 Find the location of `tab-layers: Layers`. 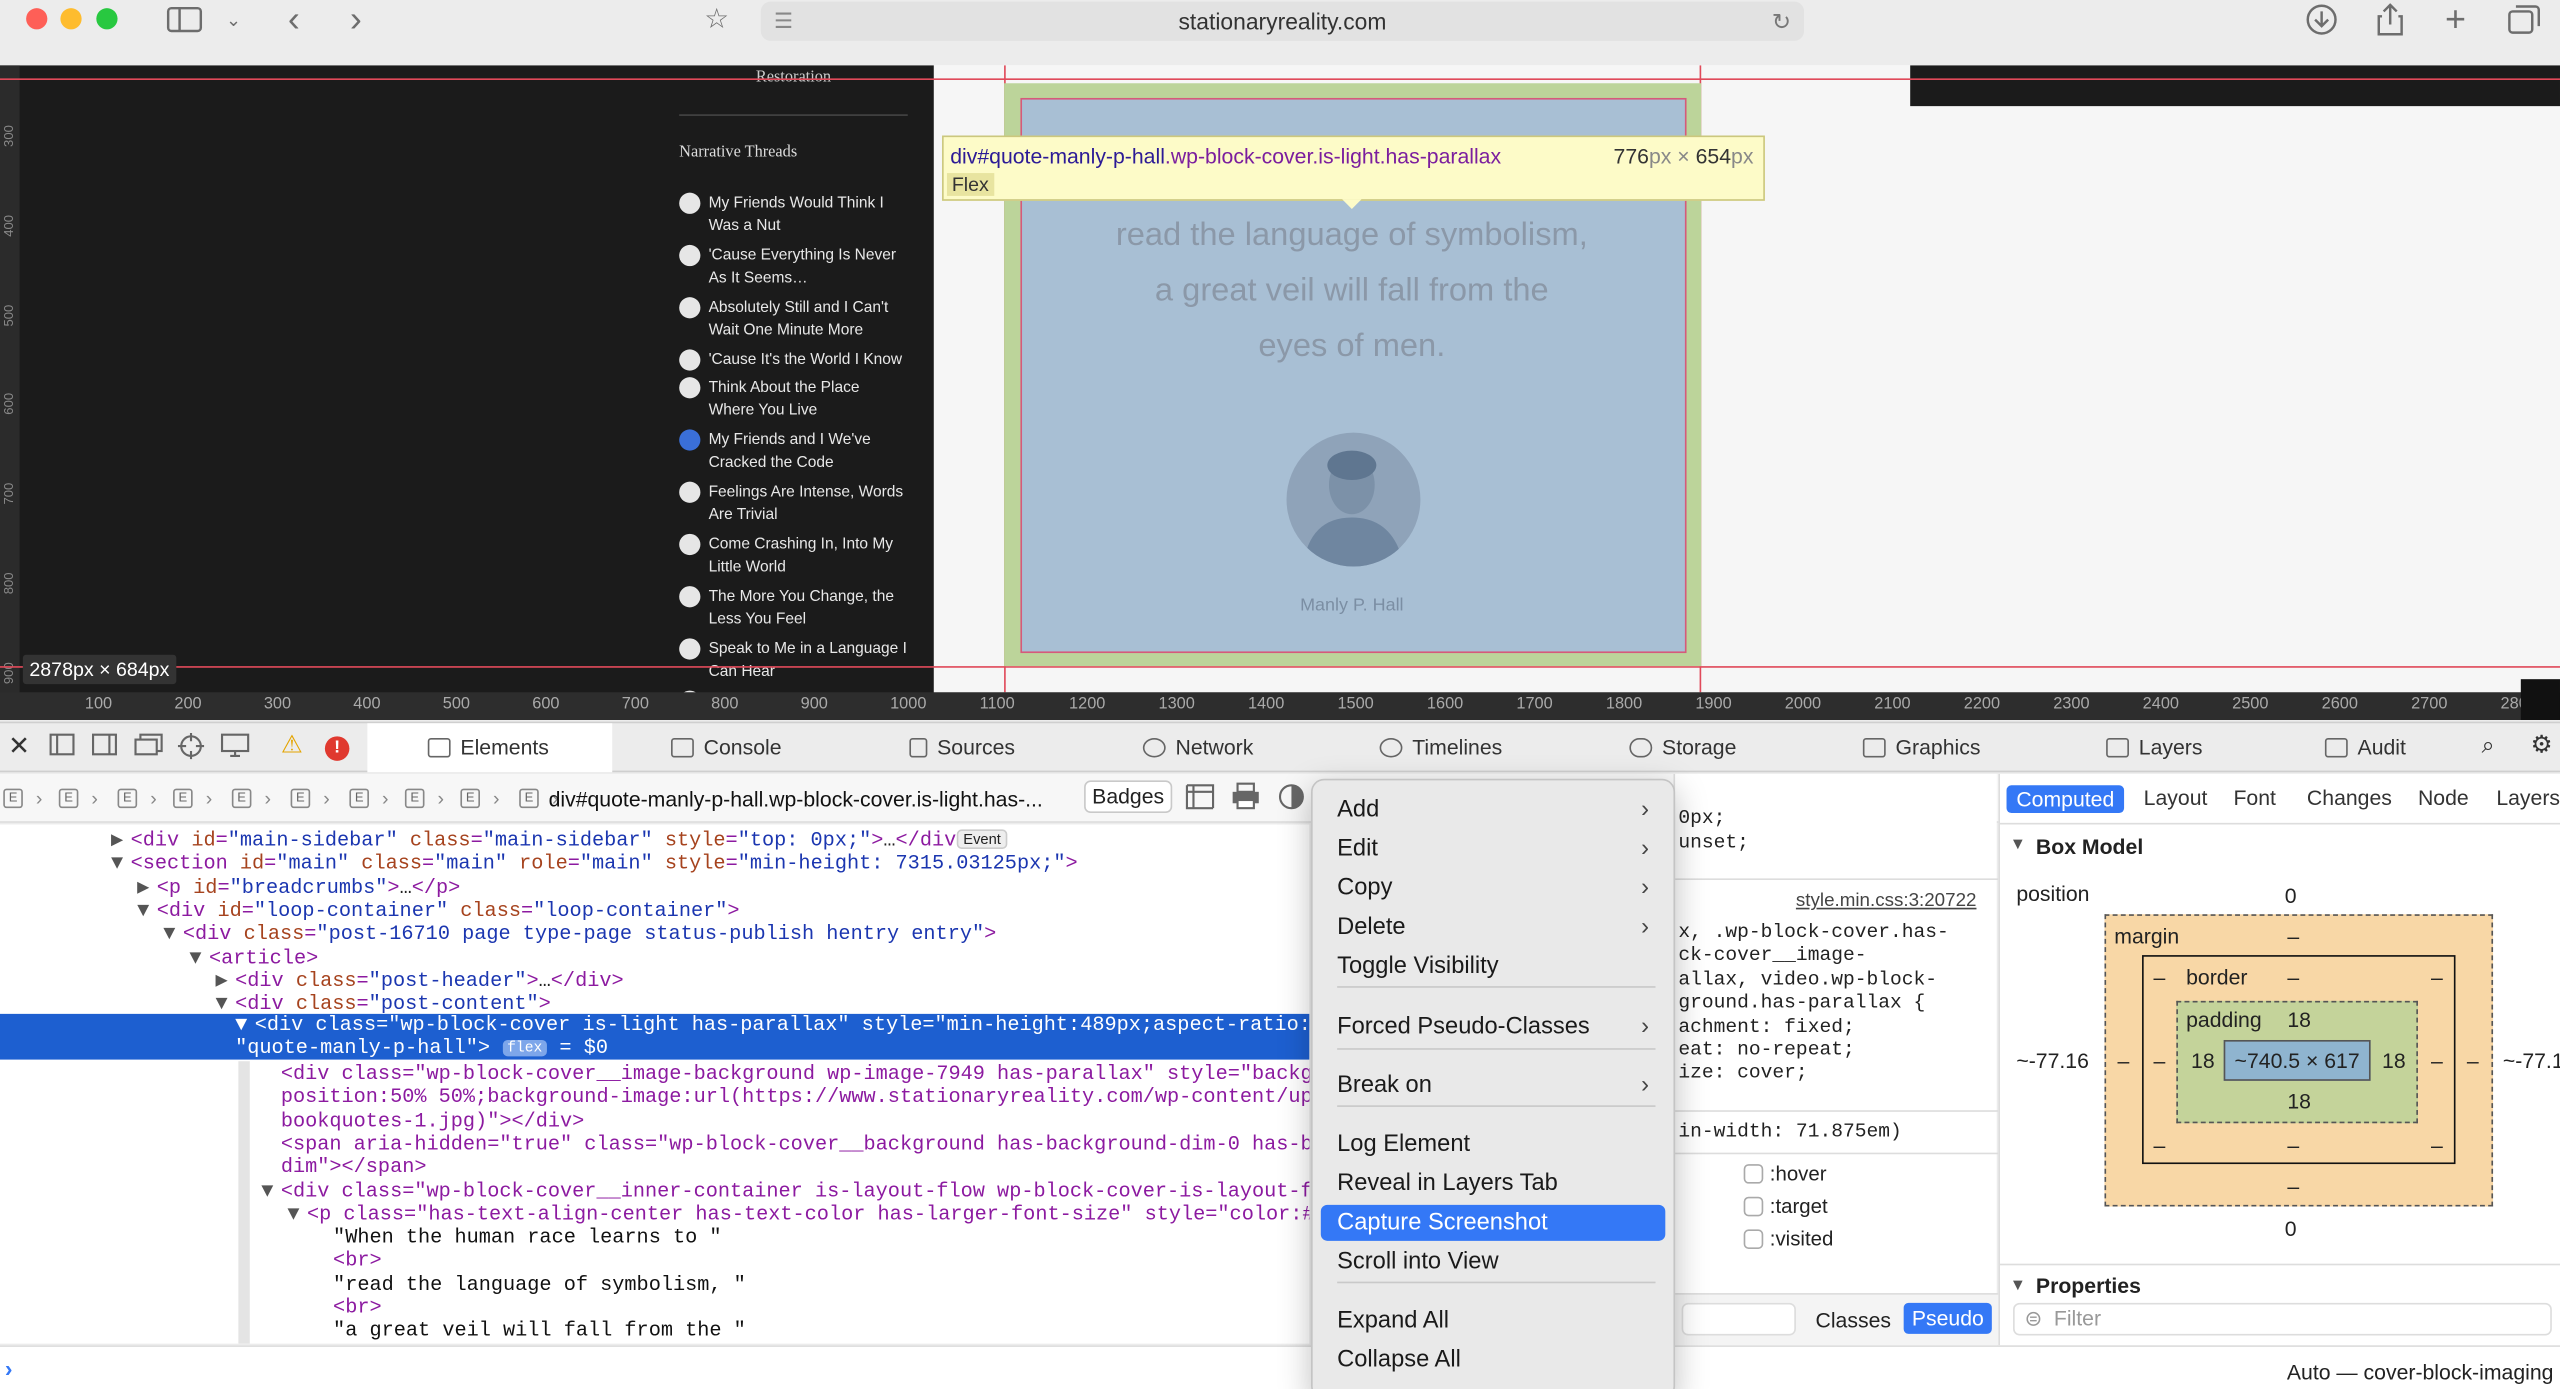

tab-layers: Layers is located at coordinates (2154, 747).